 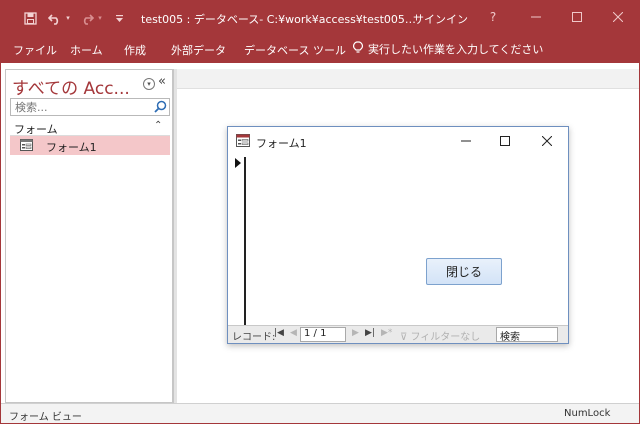 I want to click on tab-external-data: 外部データ, so click(x=198, y=50).